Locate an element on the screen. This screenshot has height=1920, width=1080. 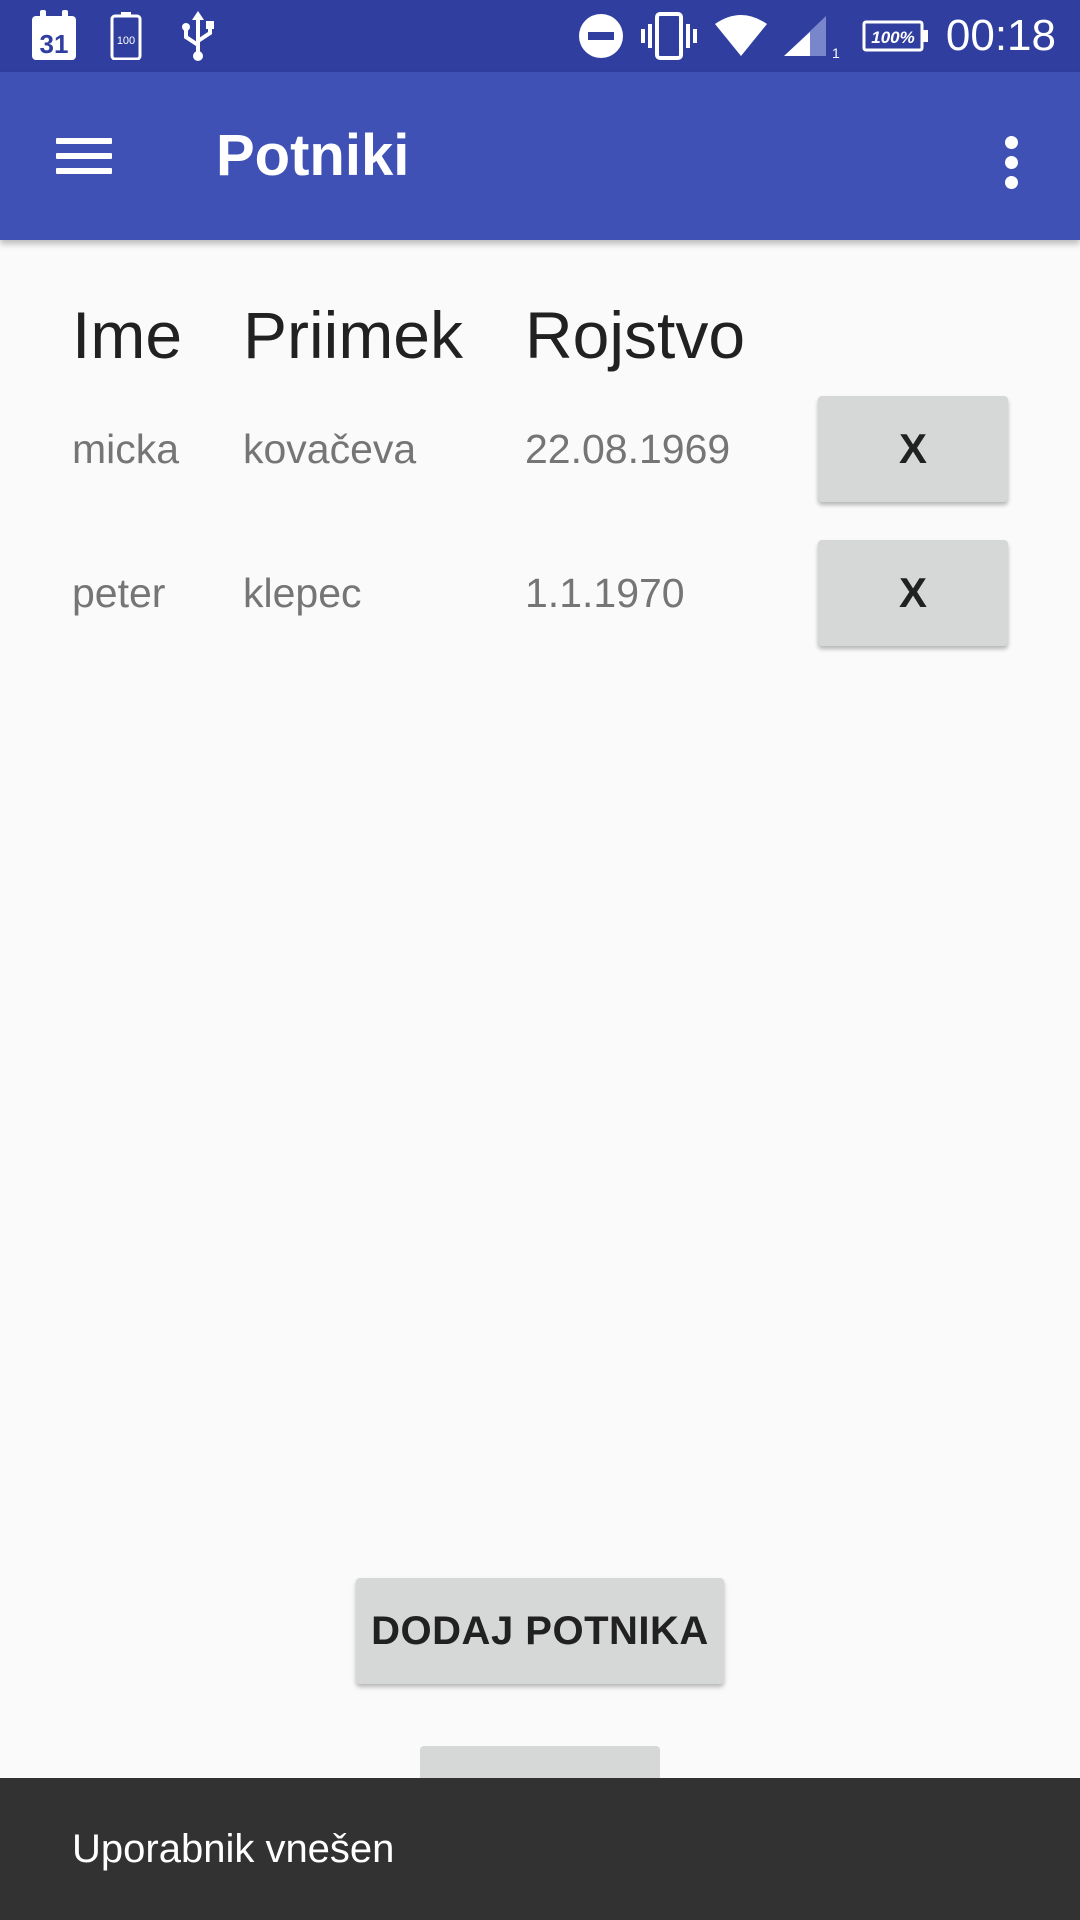
app-bar: Potniki is located at coordinates (540, 156).